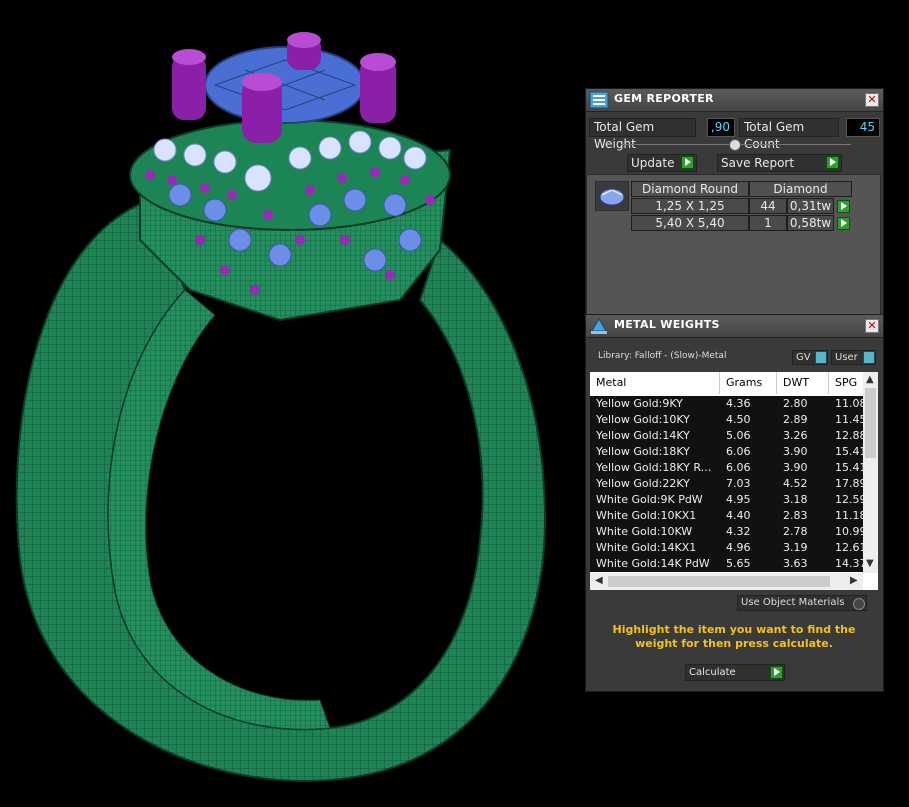 The width and height of the screenshot is (909, 807). Describe the element at coordinates (612, 196) in the screenshot. I see `diamond-round-icon` at that location.